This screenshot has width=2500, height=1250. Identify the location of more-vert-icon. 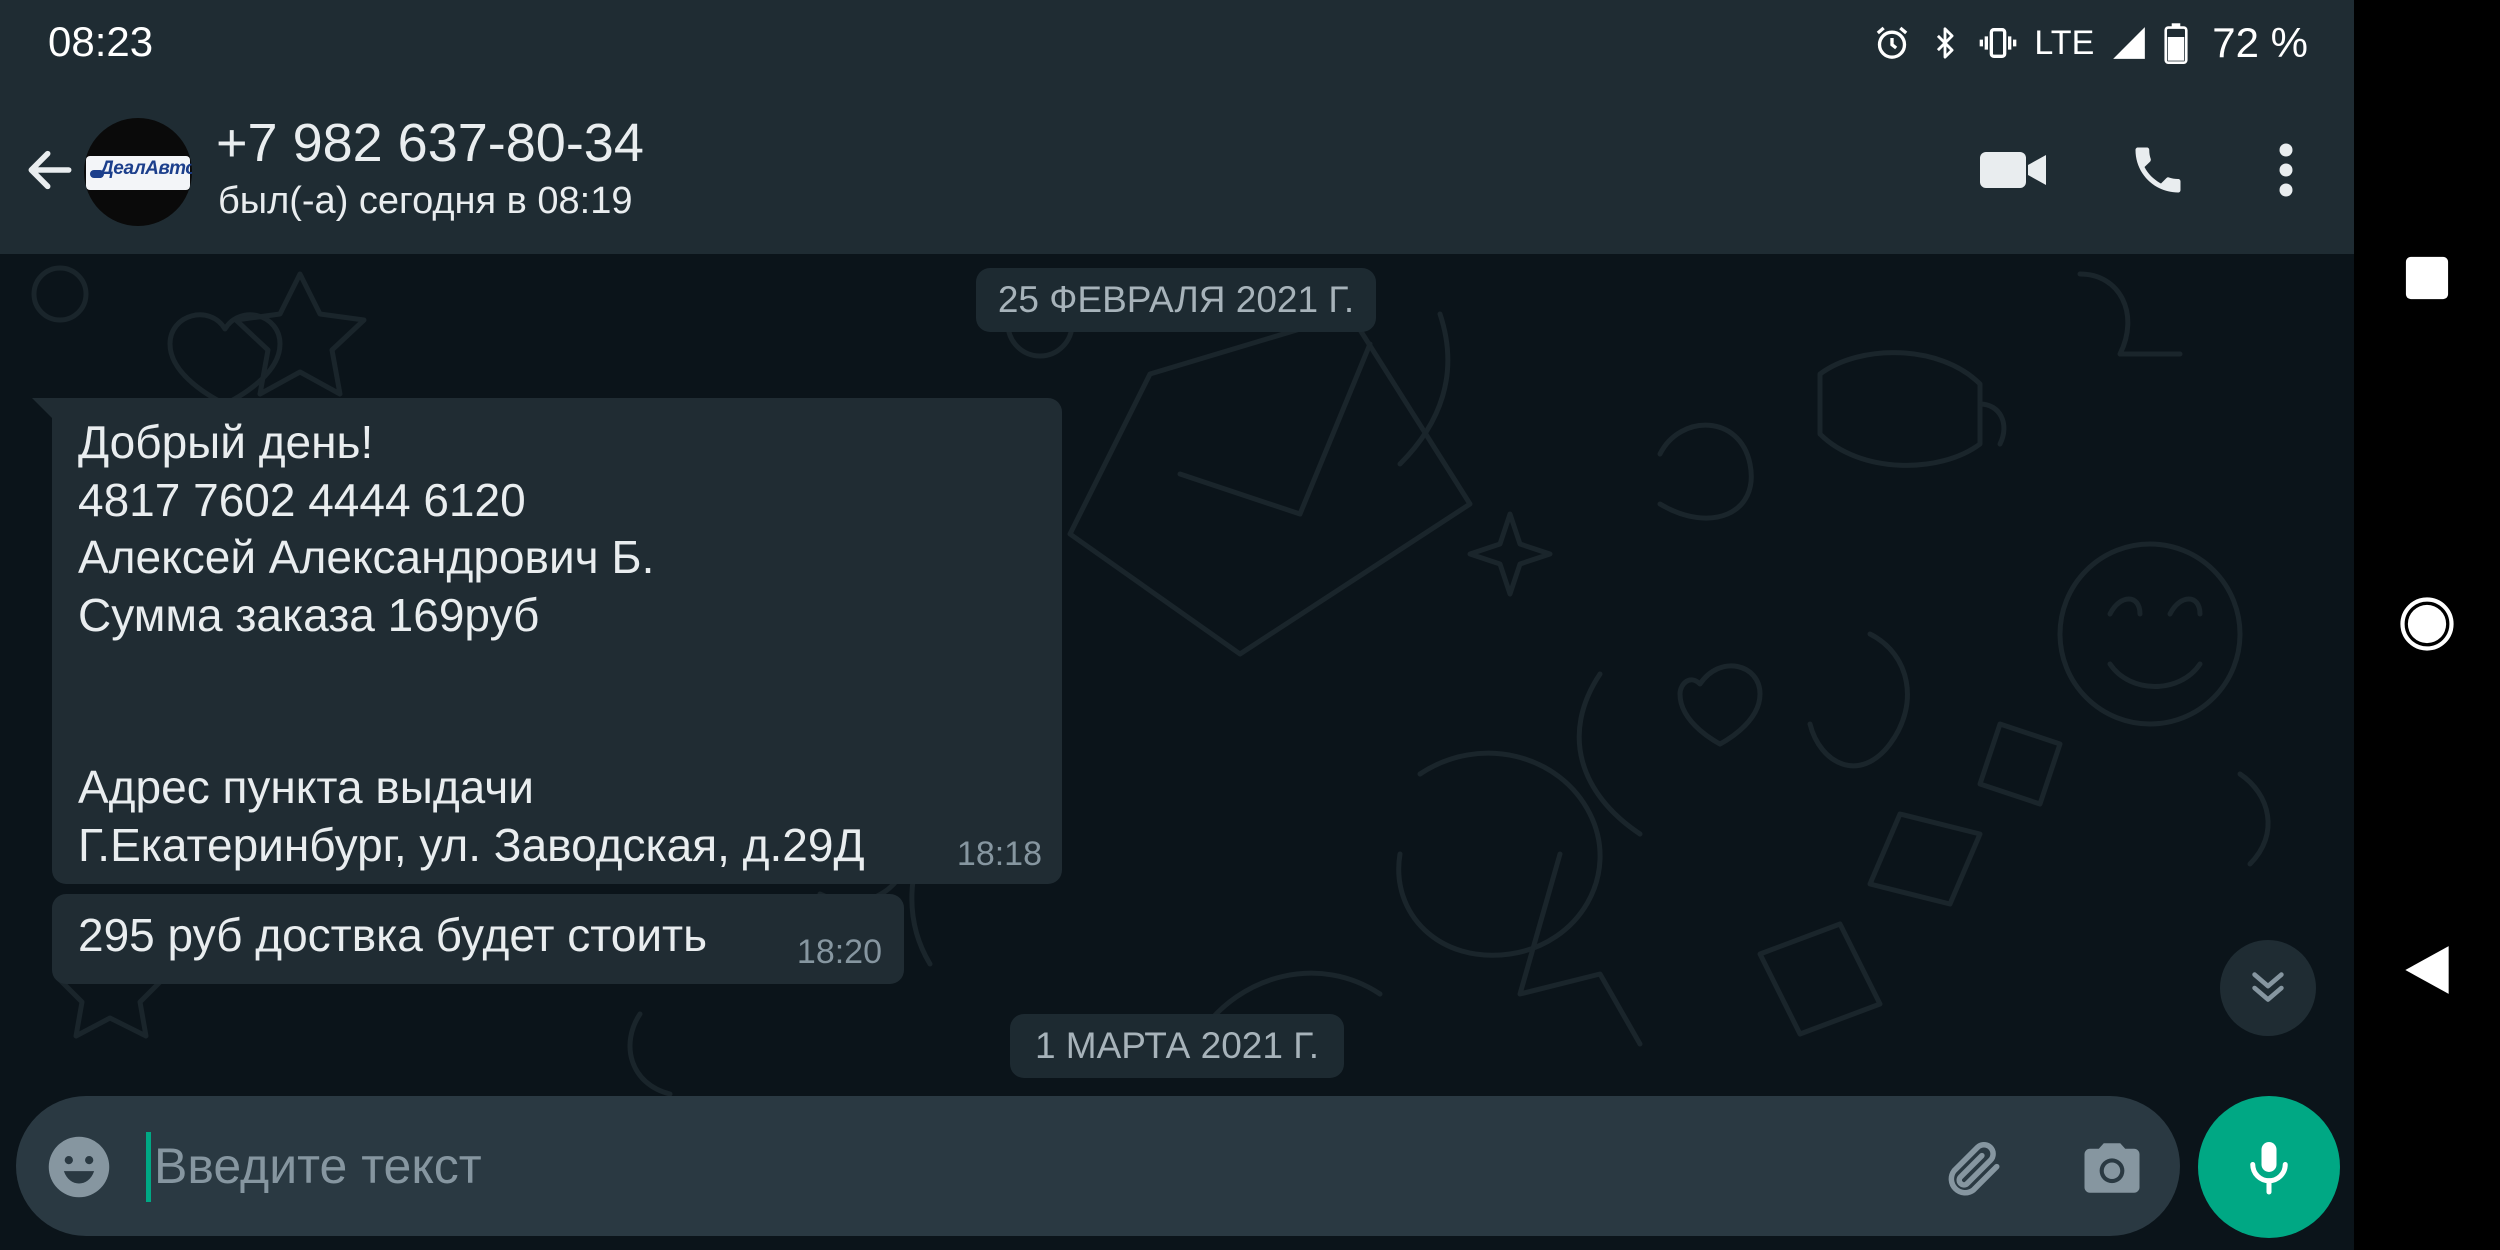
(2286, 170).